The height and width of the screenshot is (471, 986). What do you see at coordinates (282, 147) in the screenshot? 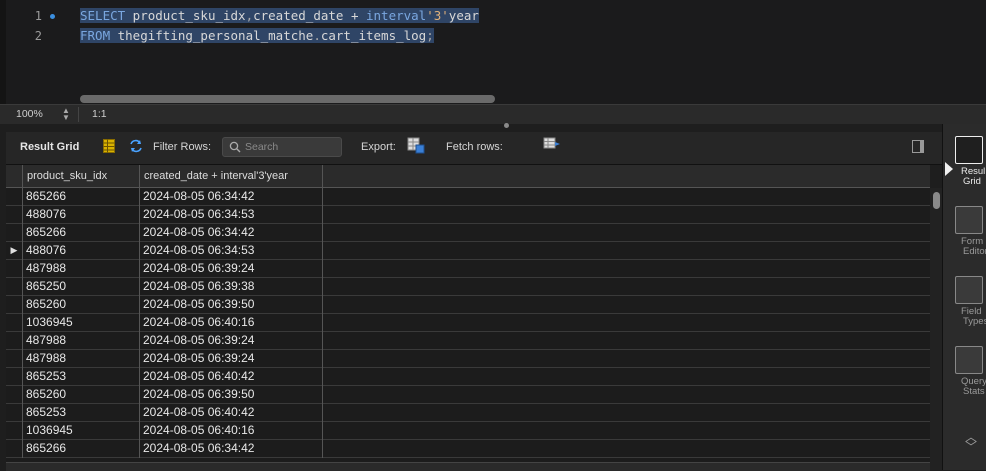
I see `filter-rows-search-input: Search` at bounding box center [282, 147].